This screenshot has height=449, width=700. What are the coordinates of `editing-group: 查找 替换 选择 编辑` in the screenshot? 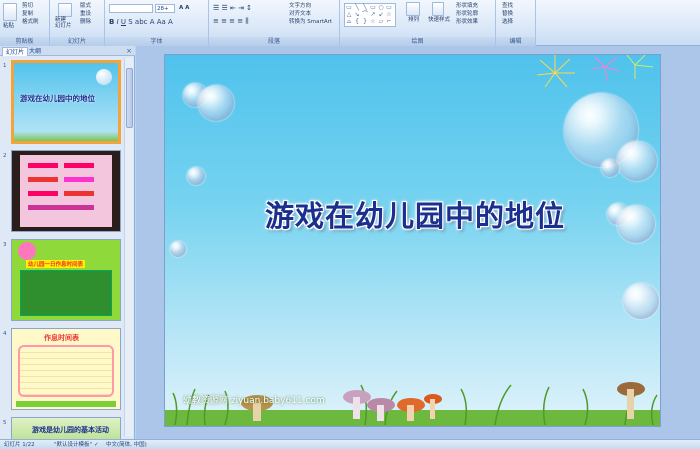 It's located at (516, 23).